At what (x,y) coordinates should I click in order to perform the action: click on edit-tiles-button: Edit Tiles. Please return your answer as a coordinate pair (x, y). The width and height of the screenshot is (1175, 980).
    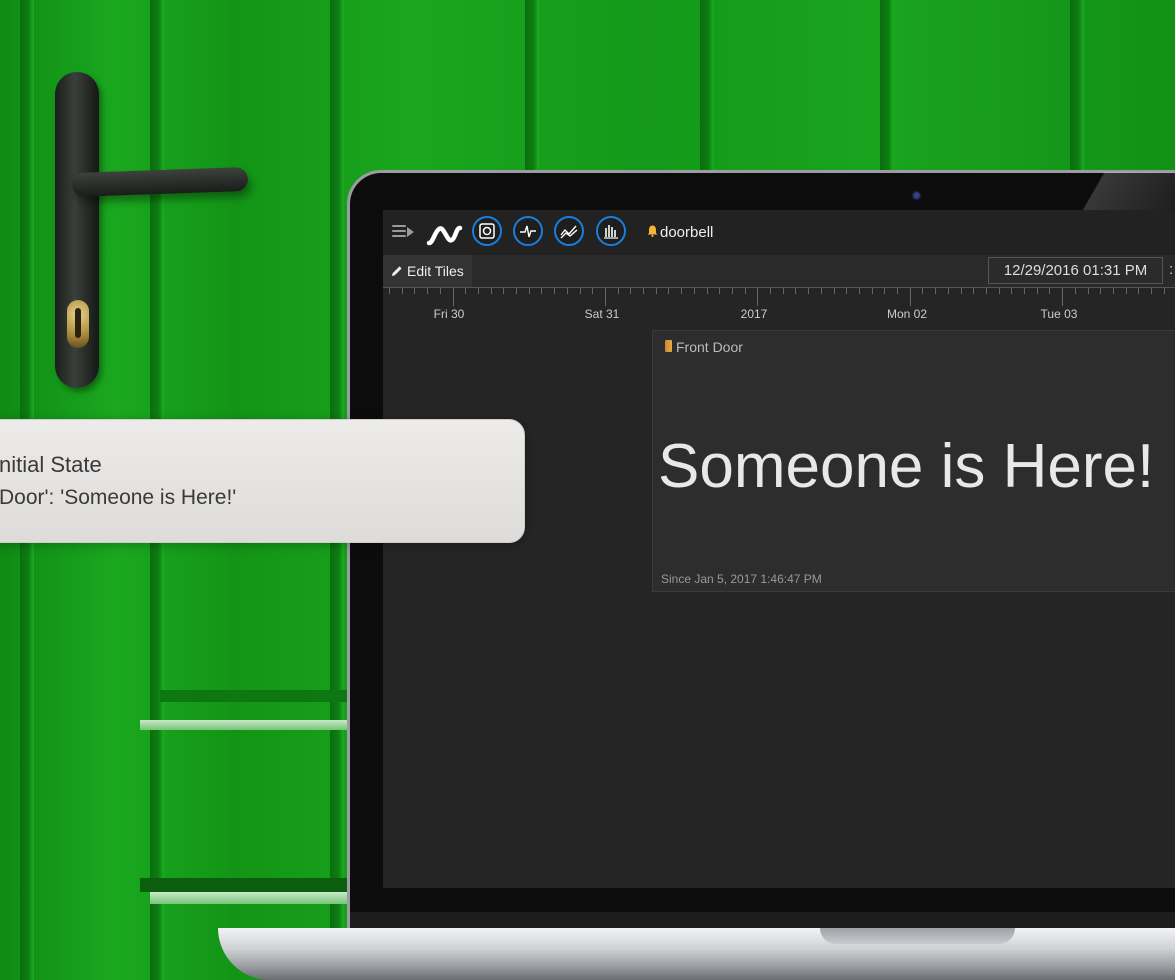
    Looking at the image, I should click on (427, 271).